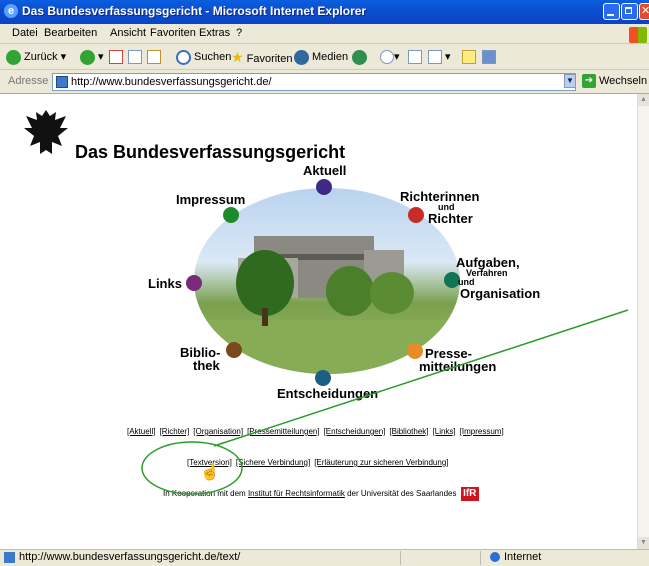  Describe the element at coordinates (495, 557) in the screenshot. I see `globe-icon` at that location.